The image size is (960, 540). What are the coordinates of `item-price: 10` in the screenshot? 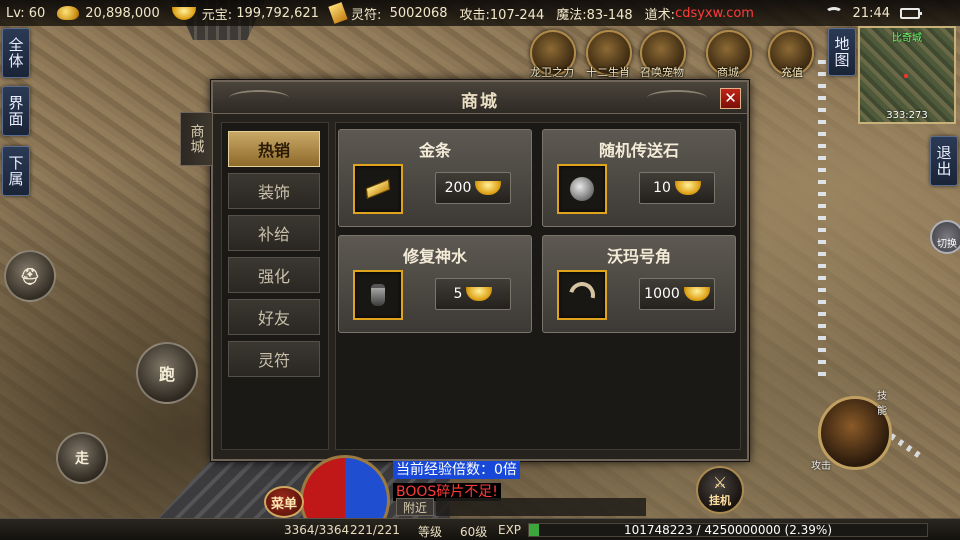 It's located at (662, 188).